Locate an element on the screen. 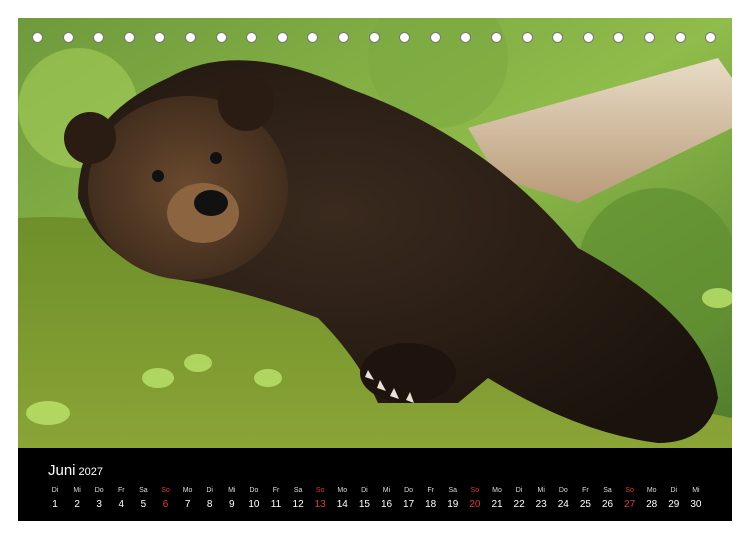 This screenshot has height=539, width=750. day-cell: Di 8 is located at coordinates (210, 499).